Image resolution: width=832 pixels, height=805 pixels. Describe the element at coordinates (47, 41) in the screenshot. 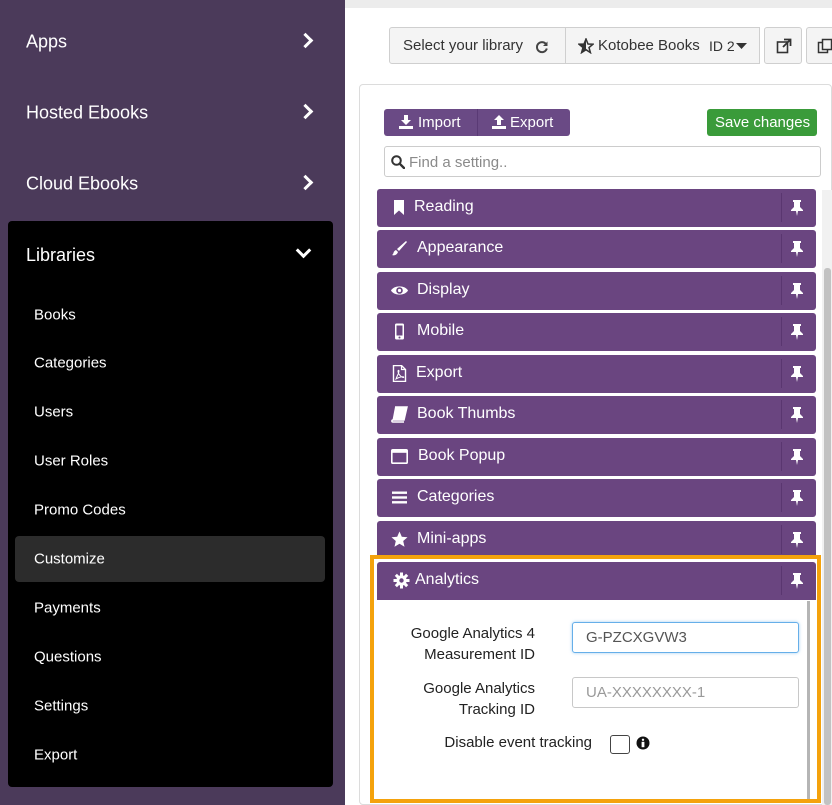

I see `nav-item-label: Apps` at that location.